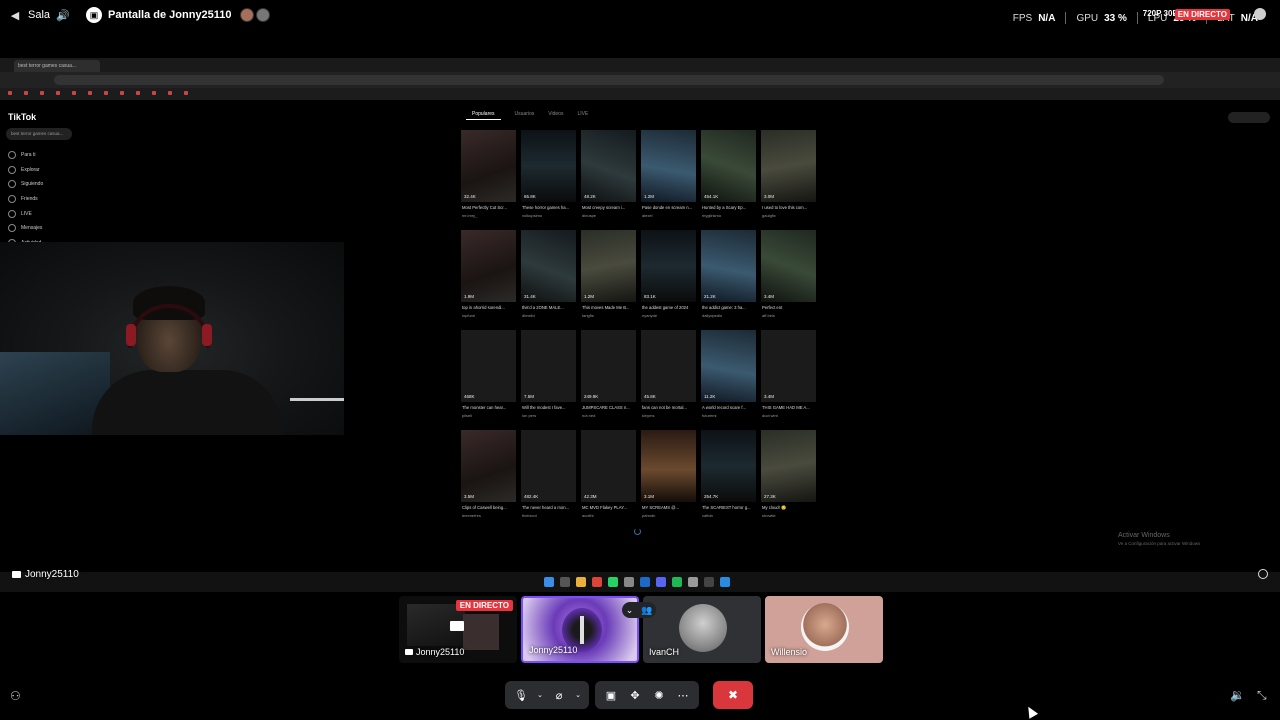 This screenshot has width=1280, height=720. What do you see at coordinates (548, 166) in the screenshot?
I see `video-thumbnail: 65.8K` at bounding box center [548, 166].